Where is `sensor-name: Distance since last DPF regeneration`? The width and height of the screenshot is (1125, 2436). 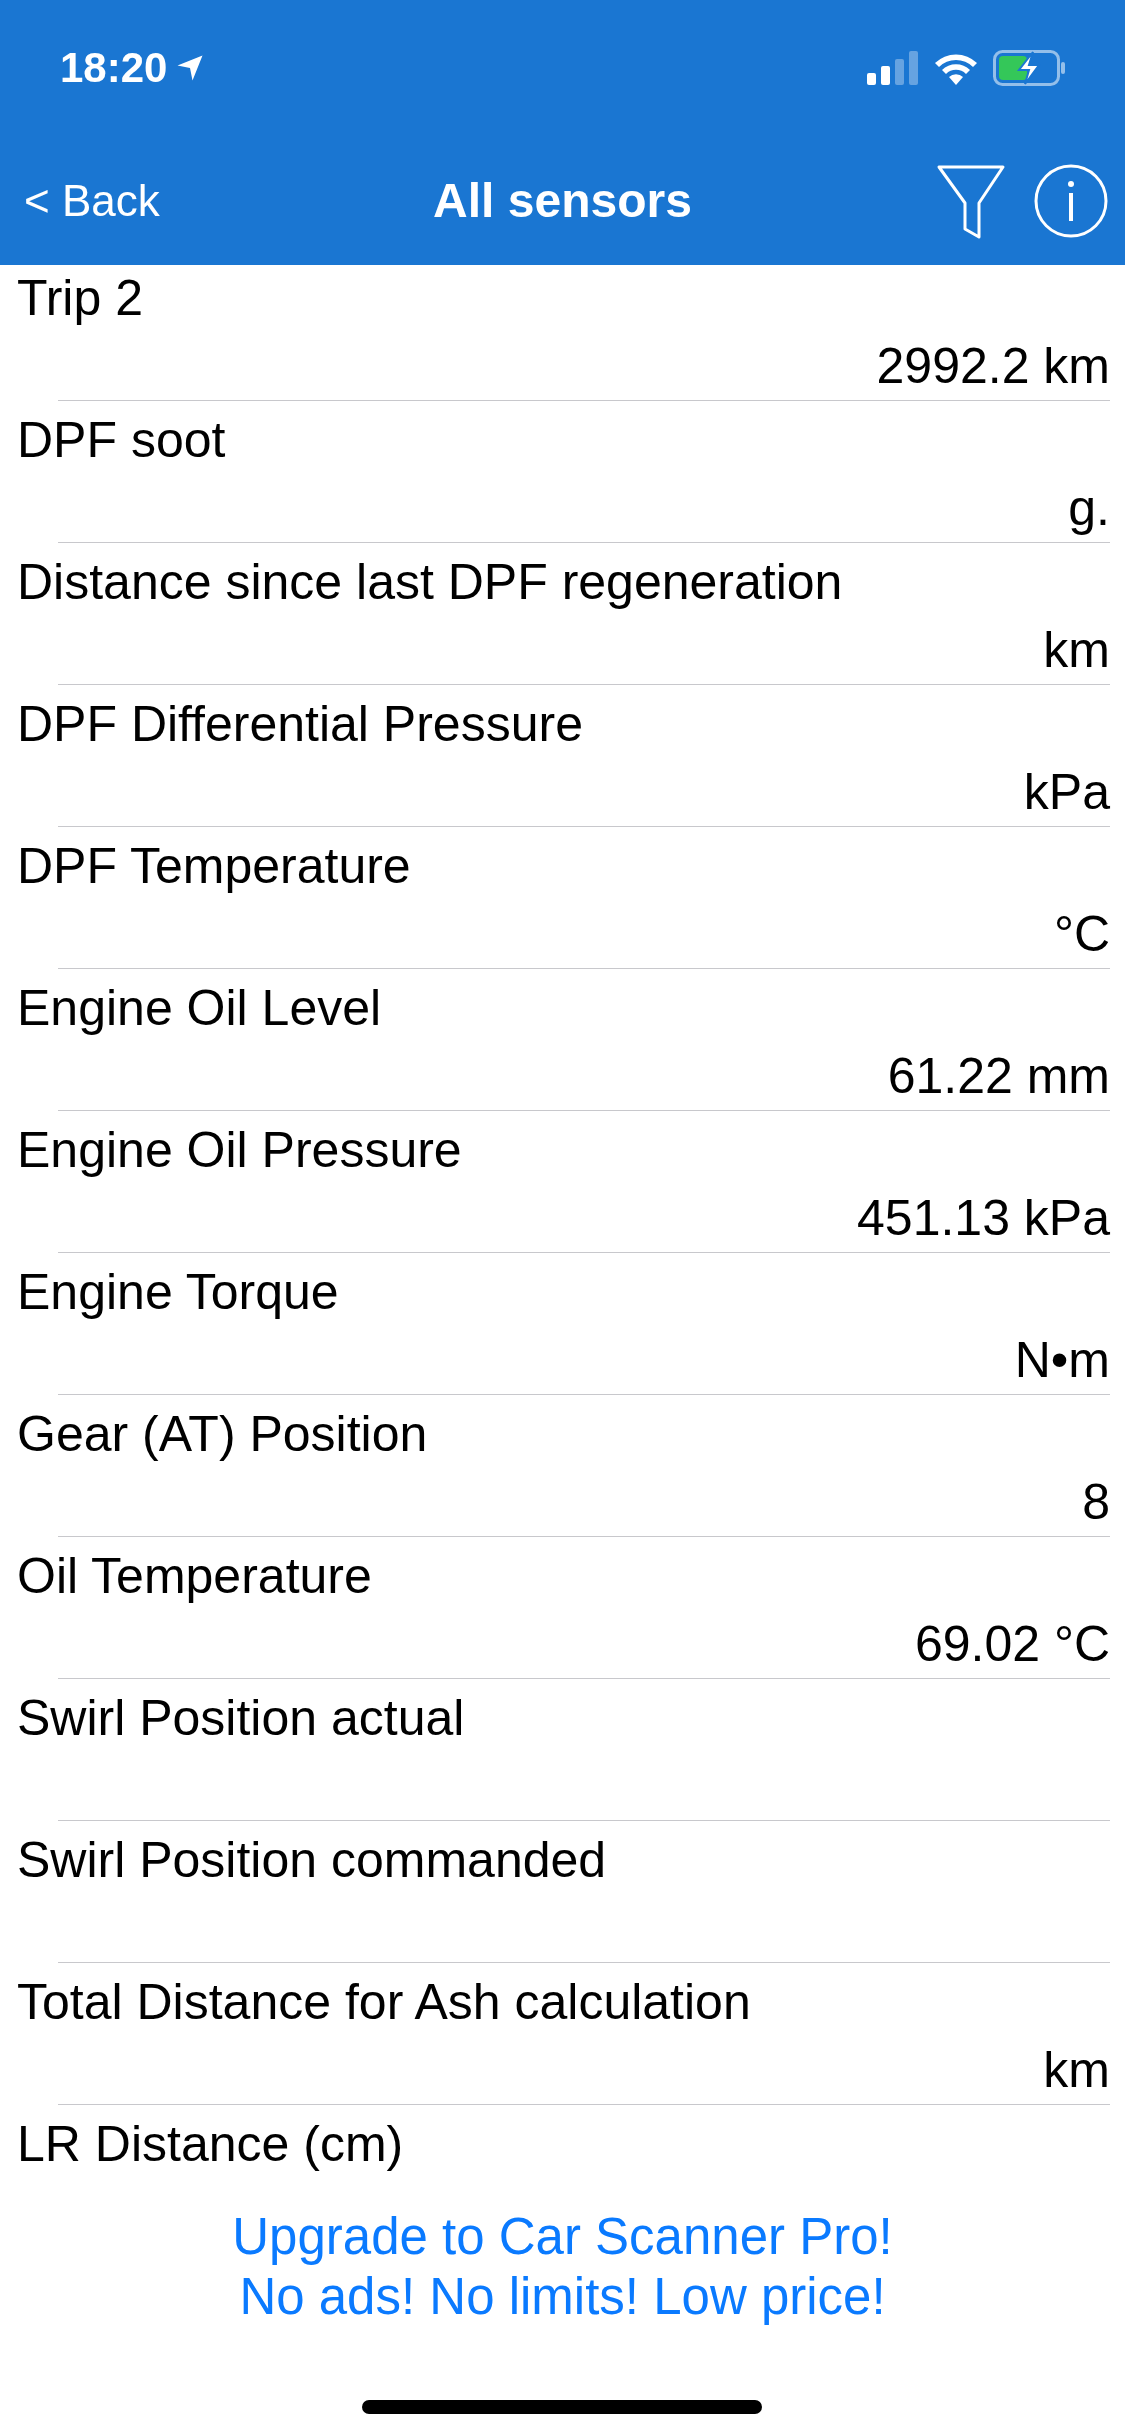 sensor-name: Distance since last DPF regeneration is located at coordinates (430, 582).